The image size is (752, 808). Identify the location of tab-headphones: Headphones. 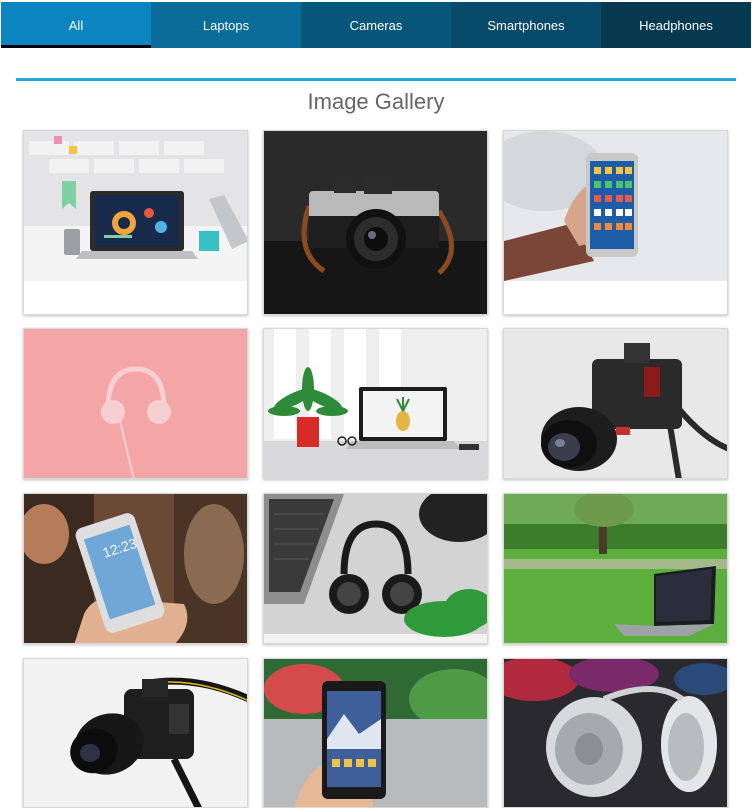
(676, 25).